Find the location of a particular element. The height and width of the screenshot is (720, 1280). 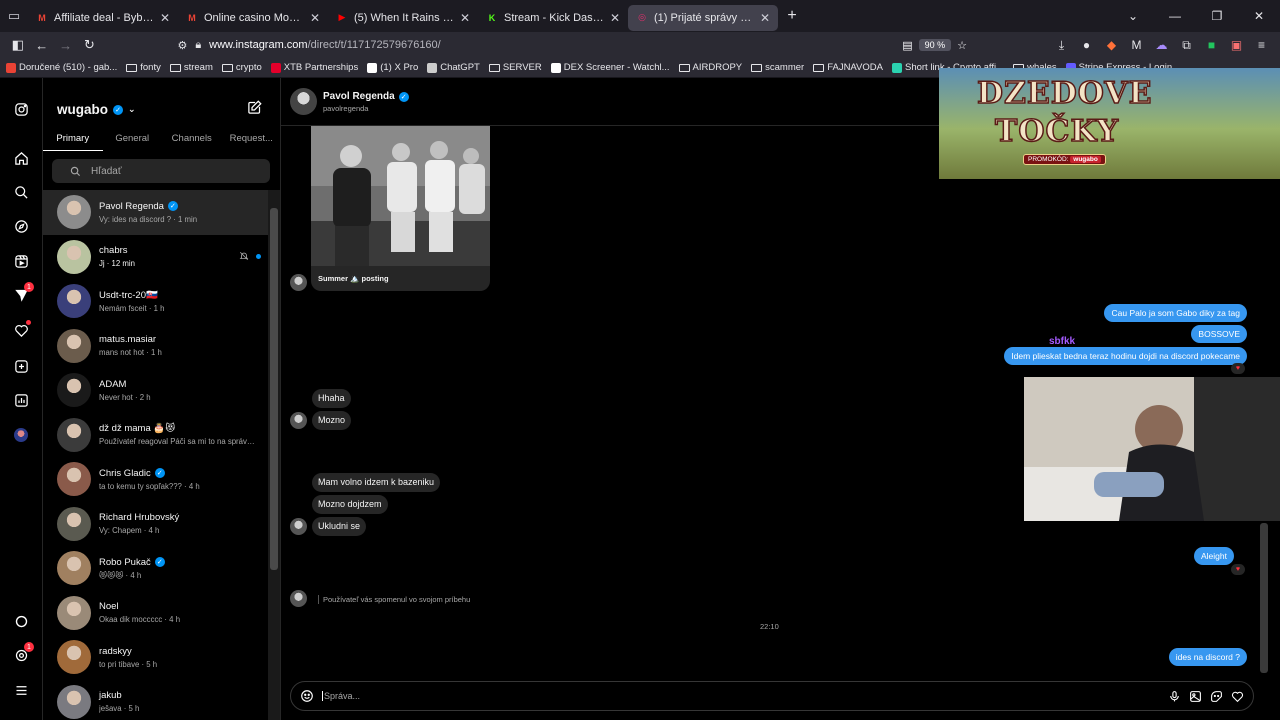

outgoing-message: BOSSOVE is located at coordinates (1219, 334).